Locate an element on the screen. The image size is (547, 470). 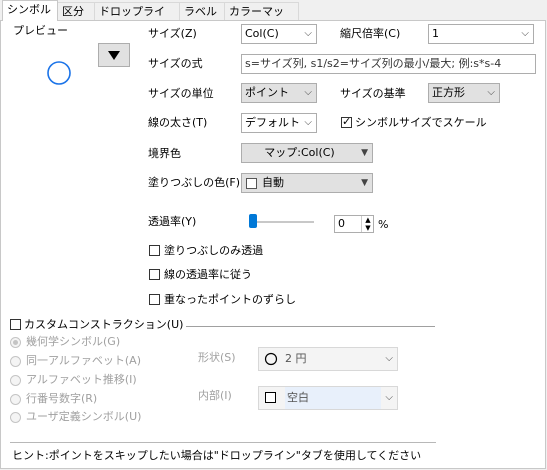
size-unit-value: ポイント is located at coordinates (267, 92).